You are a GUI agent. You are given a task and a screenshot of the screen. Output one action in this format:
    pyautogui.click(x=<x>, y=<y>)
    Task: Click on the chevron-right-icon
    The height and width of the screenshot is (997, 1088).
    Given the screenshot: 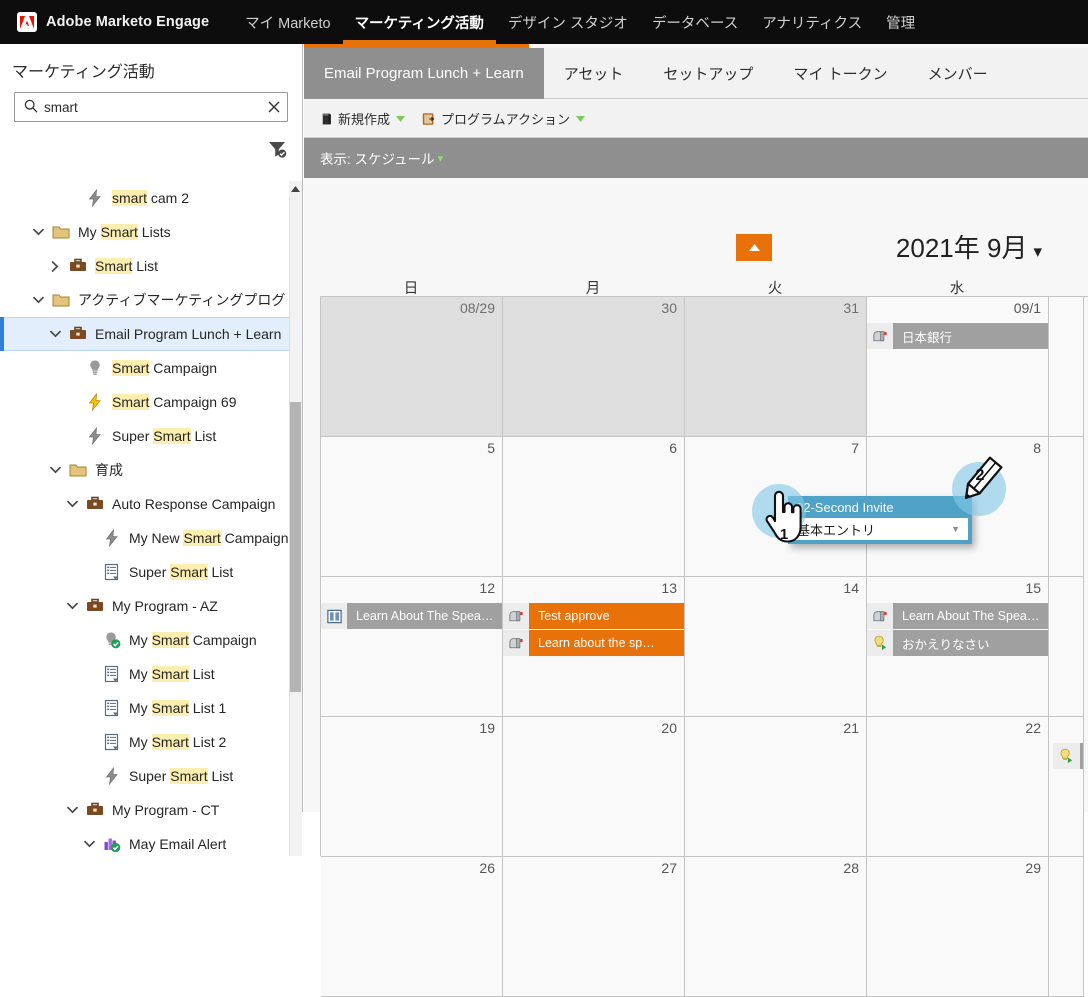 What is the action you would take?
    pyautogui.click(x=55, y=266)
    